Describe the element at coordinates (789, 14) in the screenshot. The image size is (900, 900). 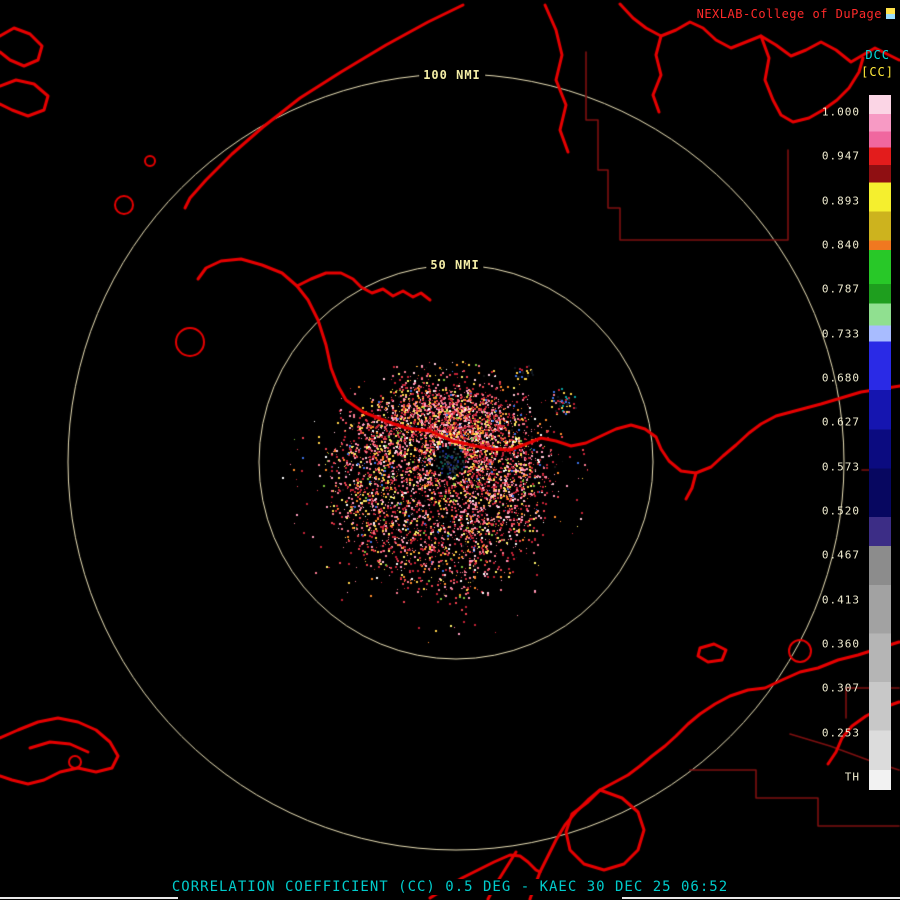
I see `station-title: NEXLAB-College of DuPage` at that location.